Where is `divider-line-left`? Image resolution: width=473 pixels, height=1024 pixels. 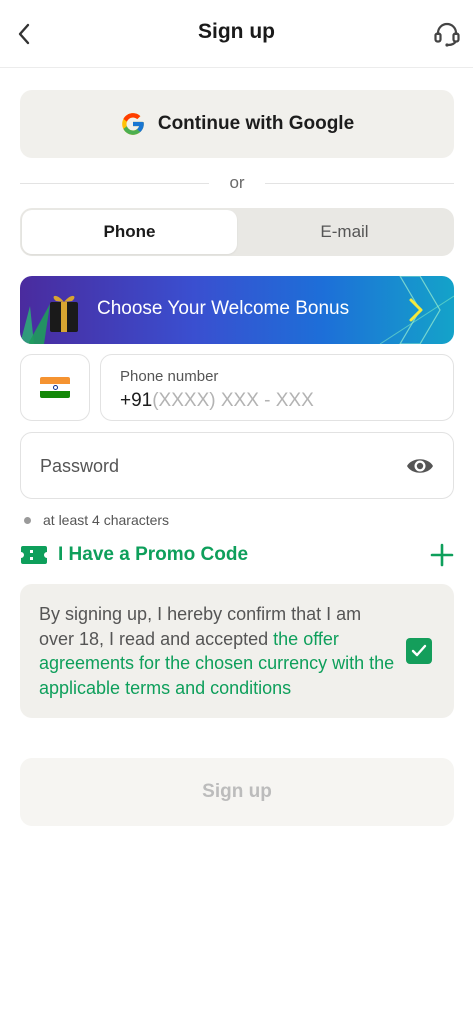
divider-line-left is located at coordinates (115, 183).